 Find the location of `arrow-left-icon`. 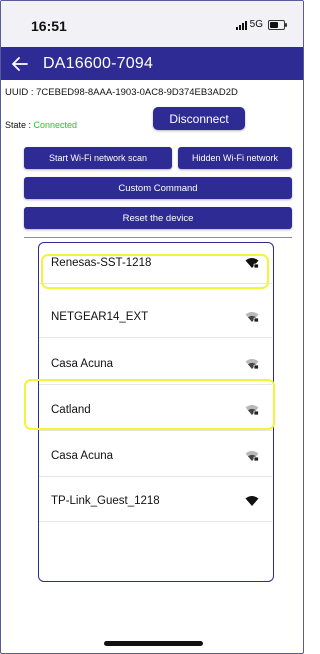

arrow-left-icon is located at coordinates (20, 64).